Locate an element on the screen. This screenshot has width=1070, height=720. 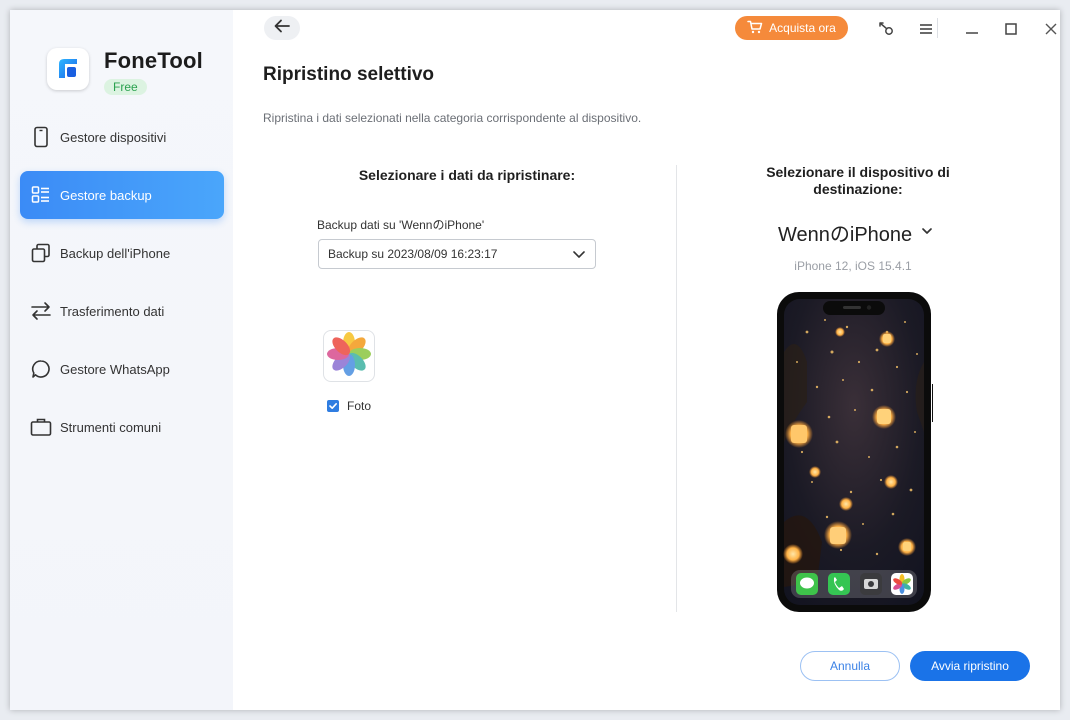
backup-select: Backup su 2023/08/09 16:23:17 is located at coordinates (457, 254).